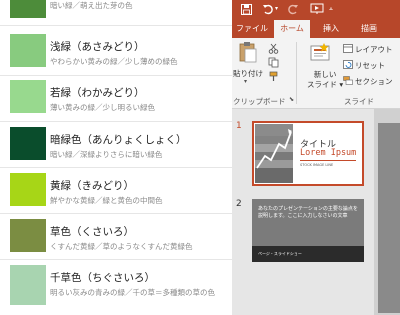  Describe the element at coordinates (252, 29) in the screenshot. I see `tab-file: ファイル` at that location.